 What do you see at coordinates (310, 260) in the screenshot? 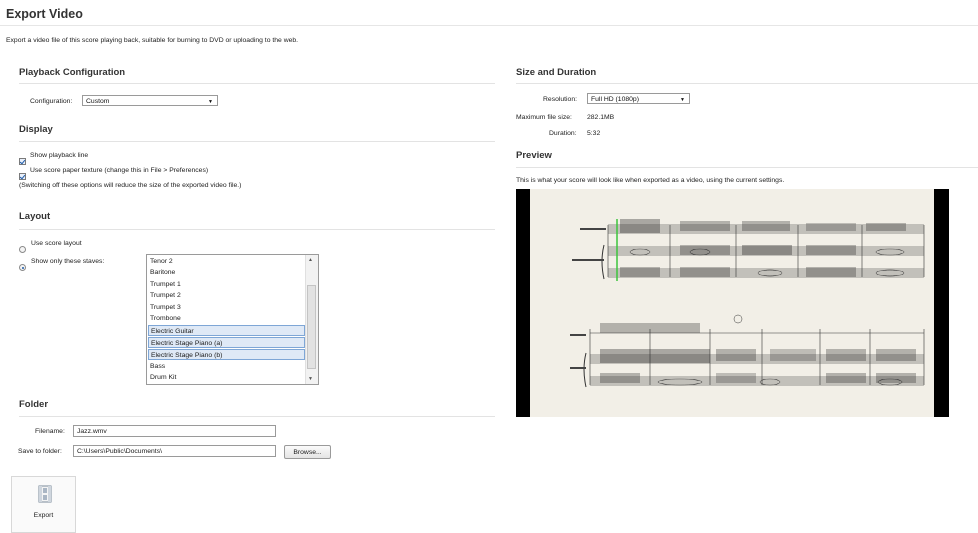
I see `scroll-up-icon: ▲` at bounding box center [310, 260].